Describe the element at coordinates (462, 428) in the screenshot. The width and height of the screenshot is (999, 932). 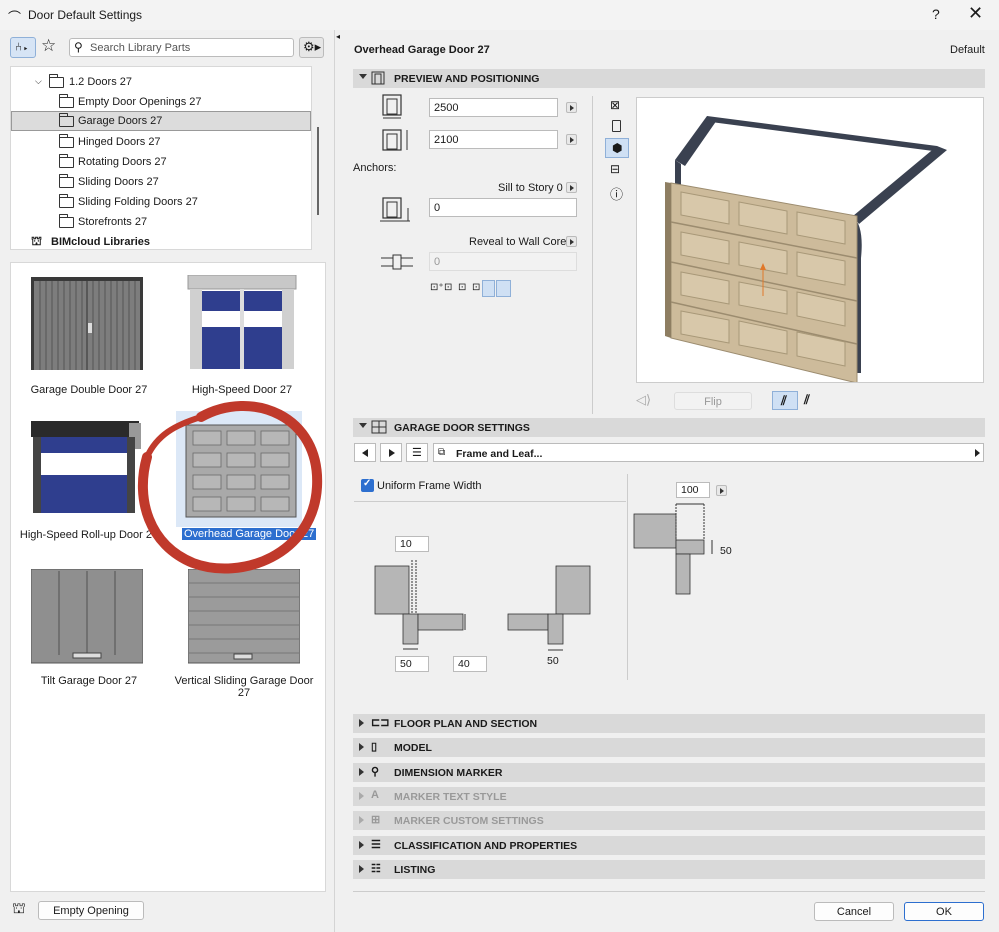
I see `section-title: GARAGE DOOR SETTINGS` at that location.